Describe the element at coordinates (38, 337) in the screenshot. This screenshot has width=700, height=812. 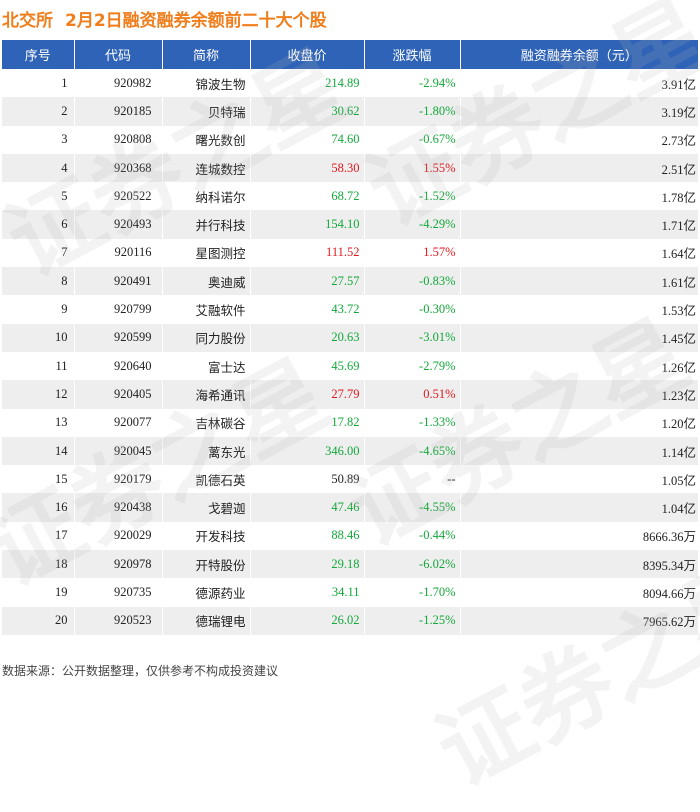
I see `cell-seq: 10` at that location.